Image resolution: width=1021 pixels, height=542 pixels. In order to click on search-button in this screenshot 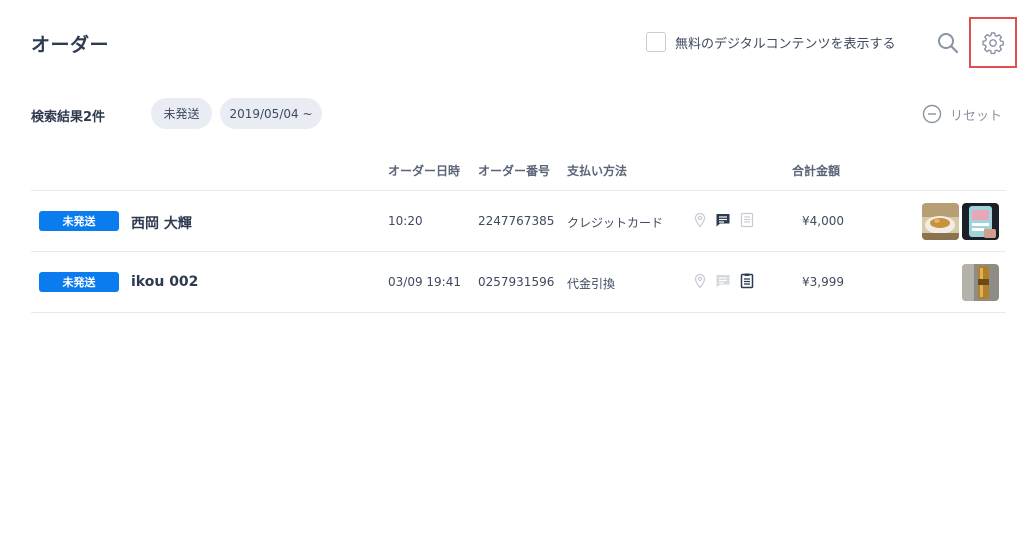, I will do `click(948, 43)`.